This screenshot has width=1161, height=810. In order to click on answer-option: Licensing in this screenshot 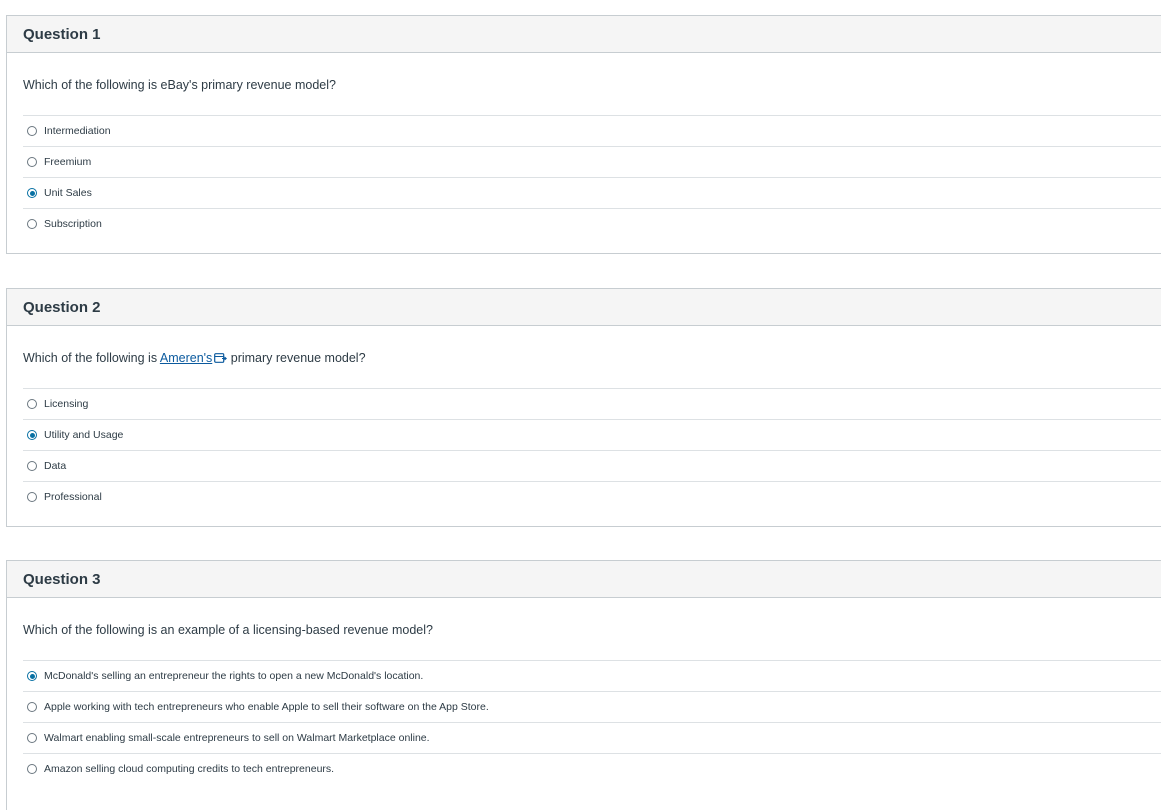, I will do `click(592, 403)`.